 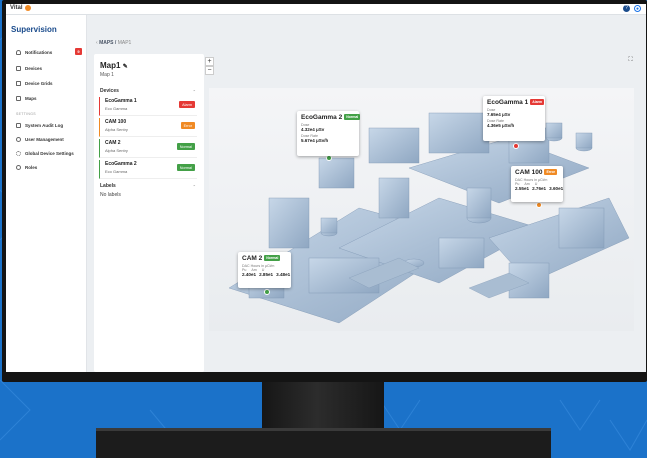 What do you see at coordinates (283, 274) in the screenshot?
I see `u-value: 3.48e1` at bounding box center [283, 274].